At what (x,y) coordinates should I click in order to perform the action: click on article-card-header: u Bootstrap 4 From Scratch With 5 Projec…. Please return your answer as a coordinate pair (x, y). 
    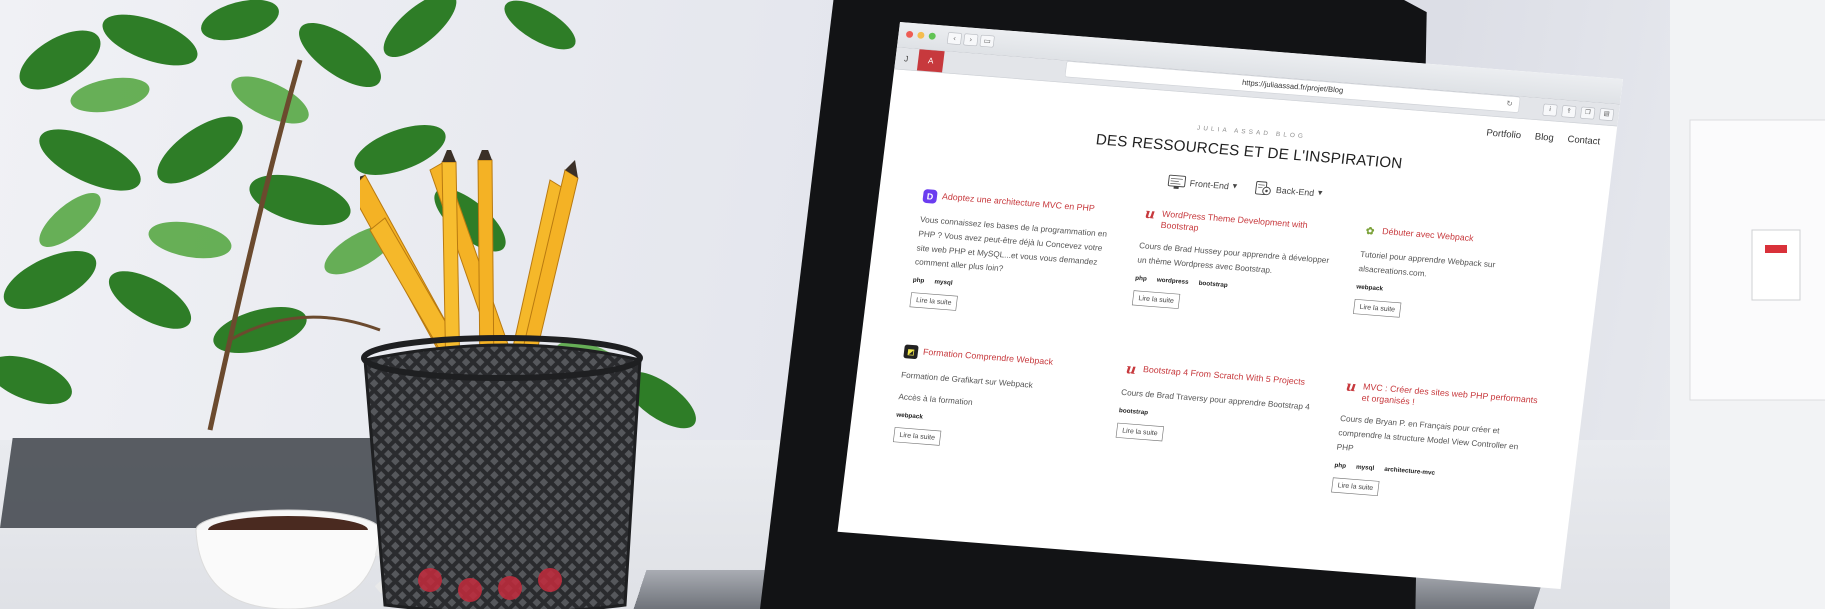
    Looking at the image, I should click on (1221, 375).